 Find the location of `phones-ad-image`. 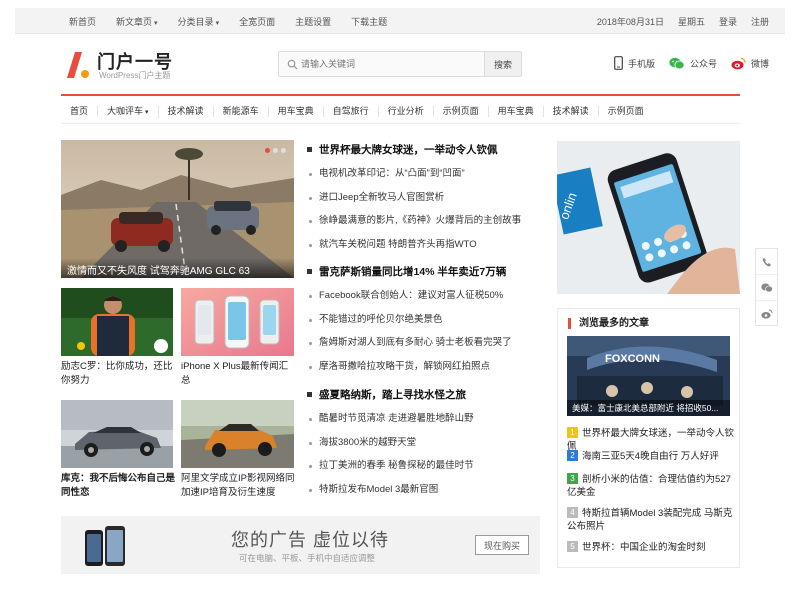

phones-ad-image is located at coordinates (105, 546).